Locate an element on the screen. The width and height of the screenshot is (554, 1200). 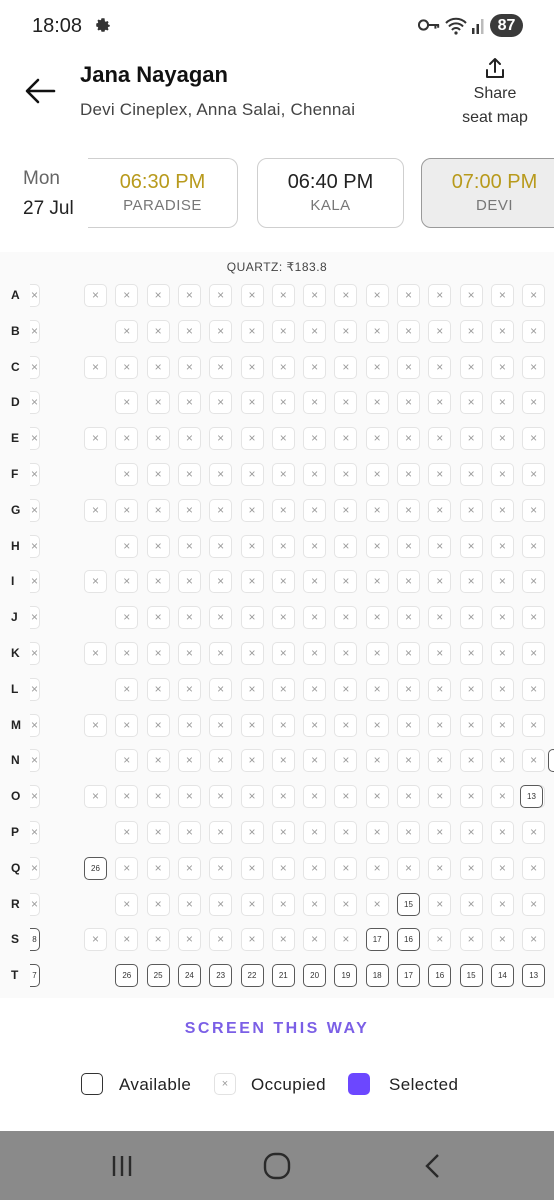
seat-available: 14 is located at coordinates (502, 976).